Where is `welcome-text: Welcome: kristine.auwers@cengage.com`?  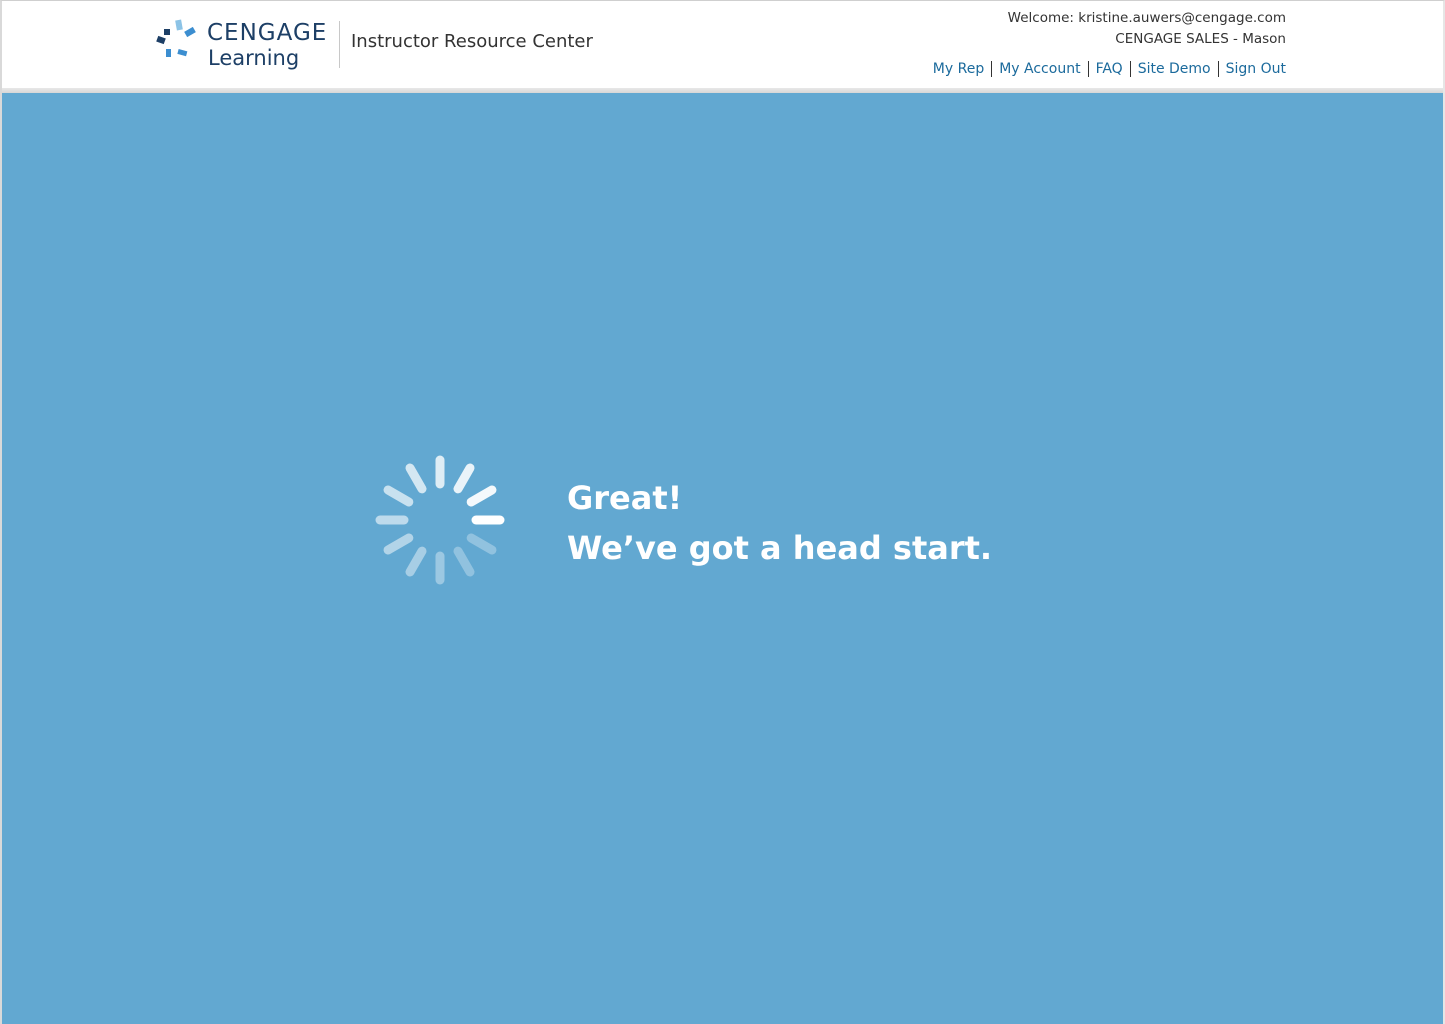 welcome-text: Welcome: kristine.auwers@cengage.com is located at coordinates (1146, 18).